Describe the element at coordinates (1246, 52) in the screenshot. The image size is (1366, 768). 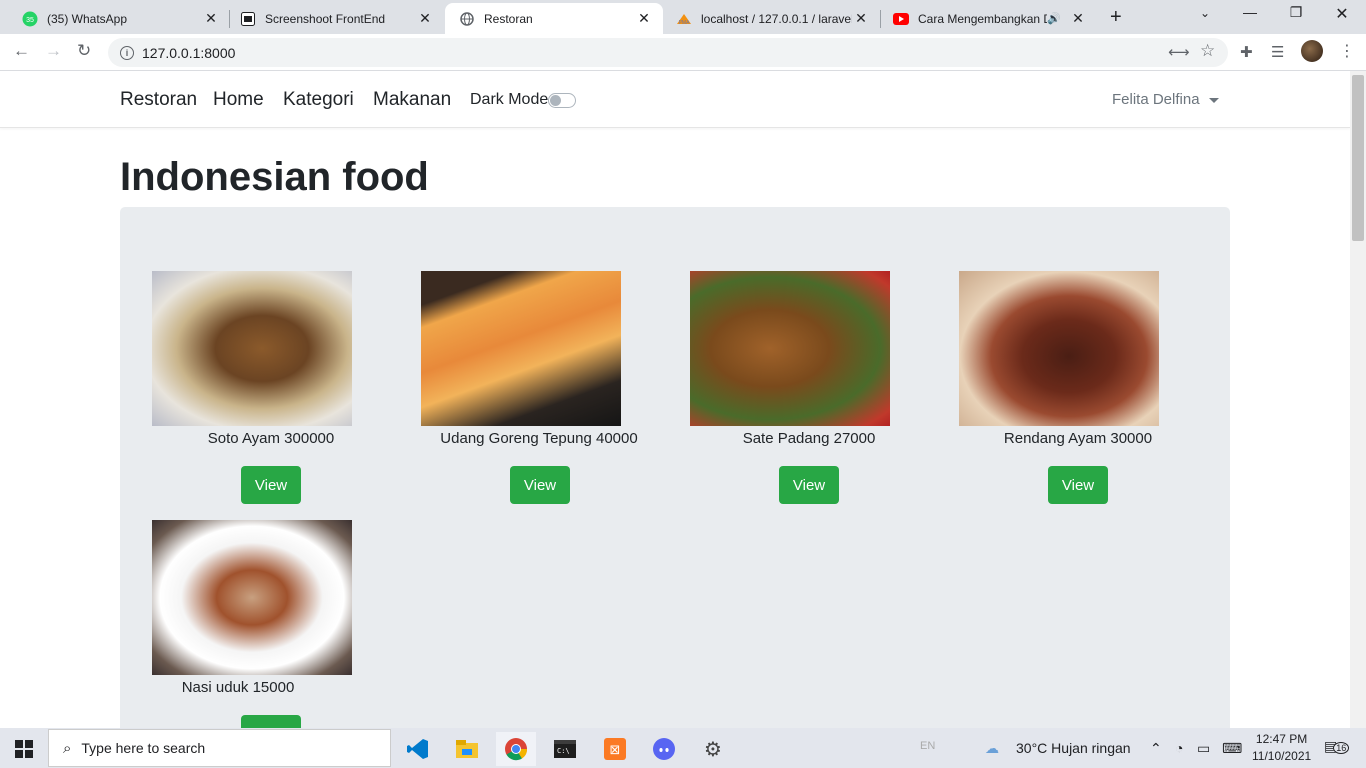
I see `extensions-puzzle-icon: ✚` at that location.